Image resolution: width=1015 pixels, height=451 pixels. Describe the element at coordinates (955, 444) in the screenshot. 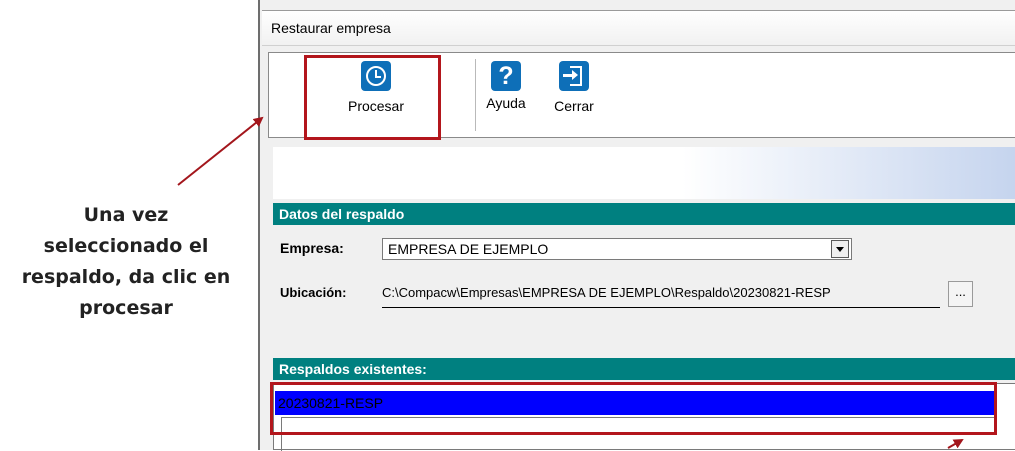

I see `arrow-to-list` at that location.